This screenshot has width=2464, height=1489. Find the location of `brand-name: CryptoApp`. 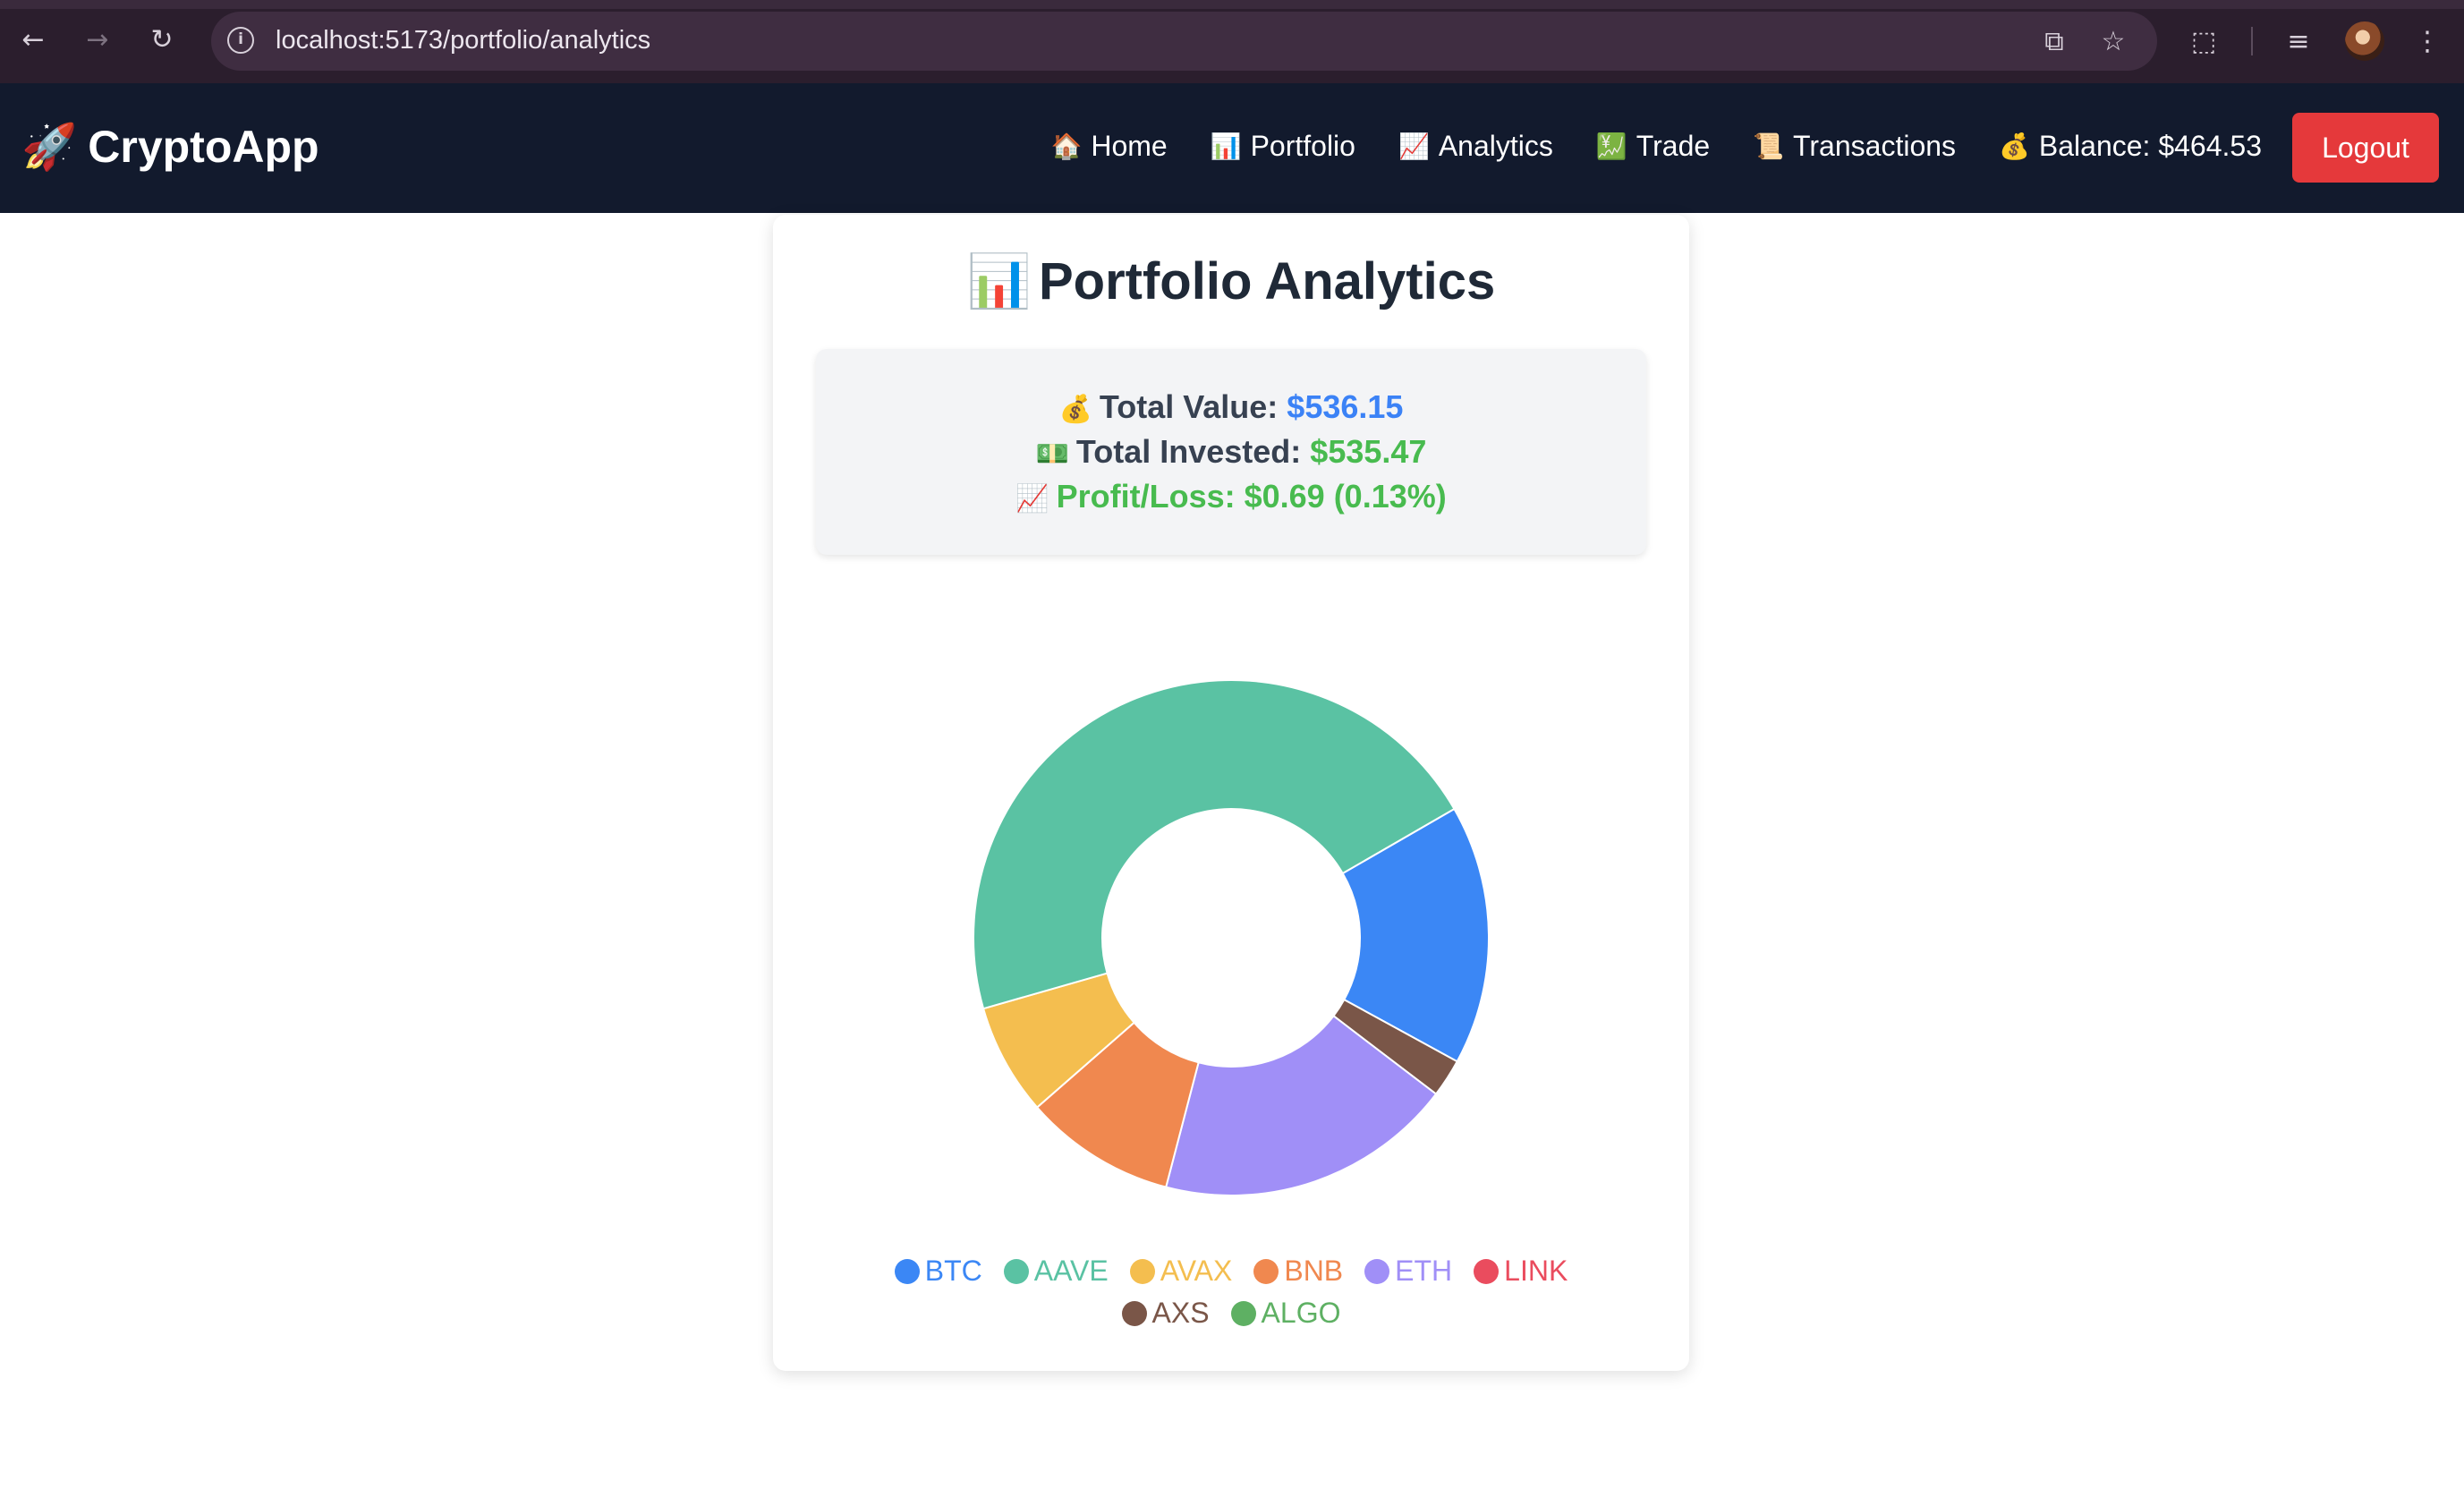

brand-name: CryptoApp is located at coordinates (203, 147).